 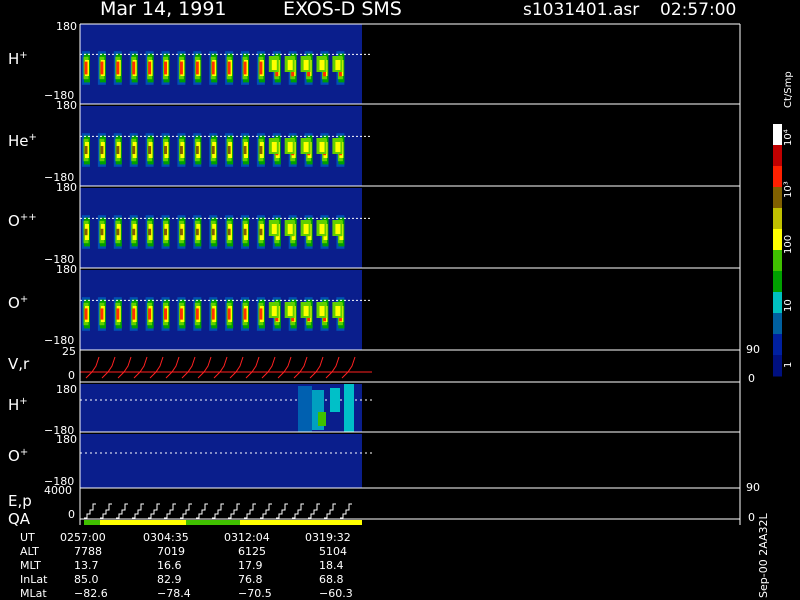 I want to click on side-note: Sep-00 2AA32L, so click(x=763, y=555).